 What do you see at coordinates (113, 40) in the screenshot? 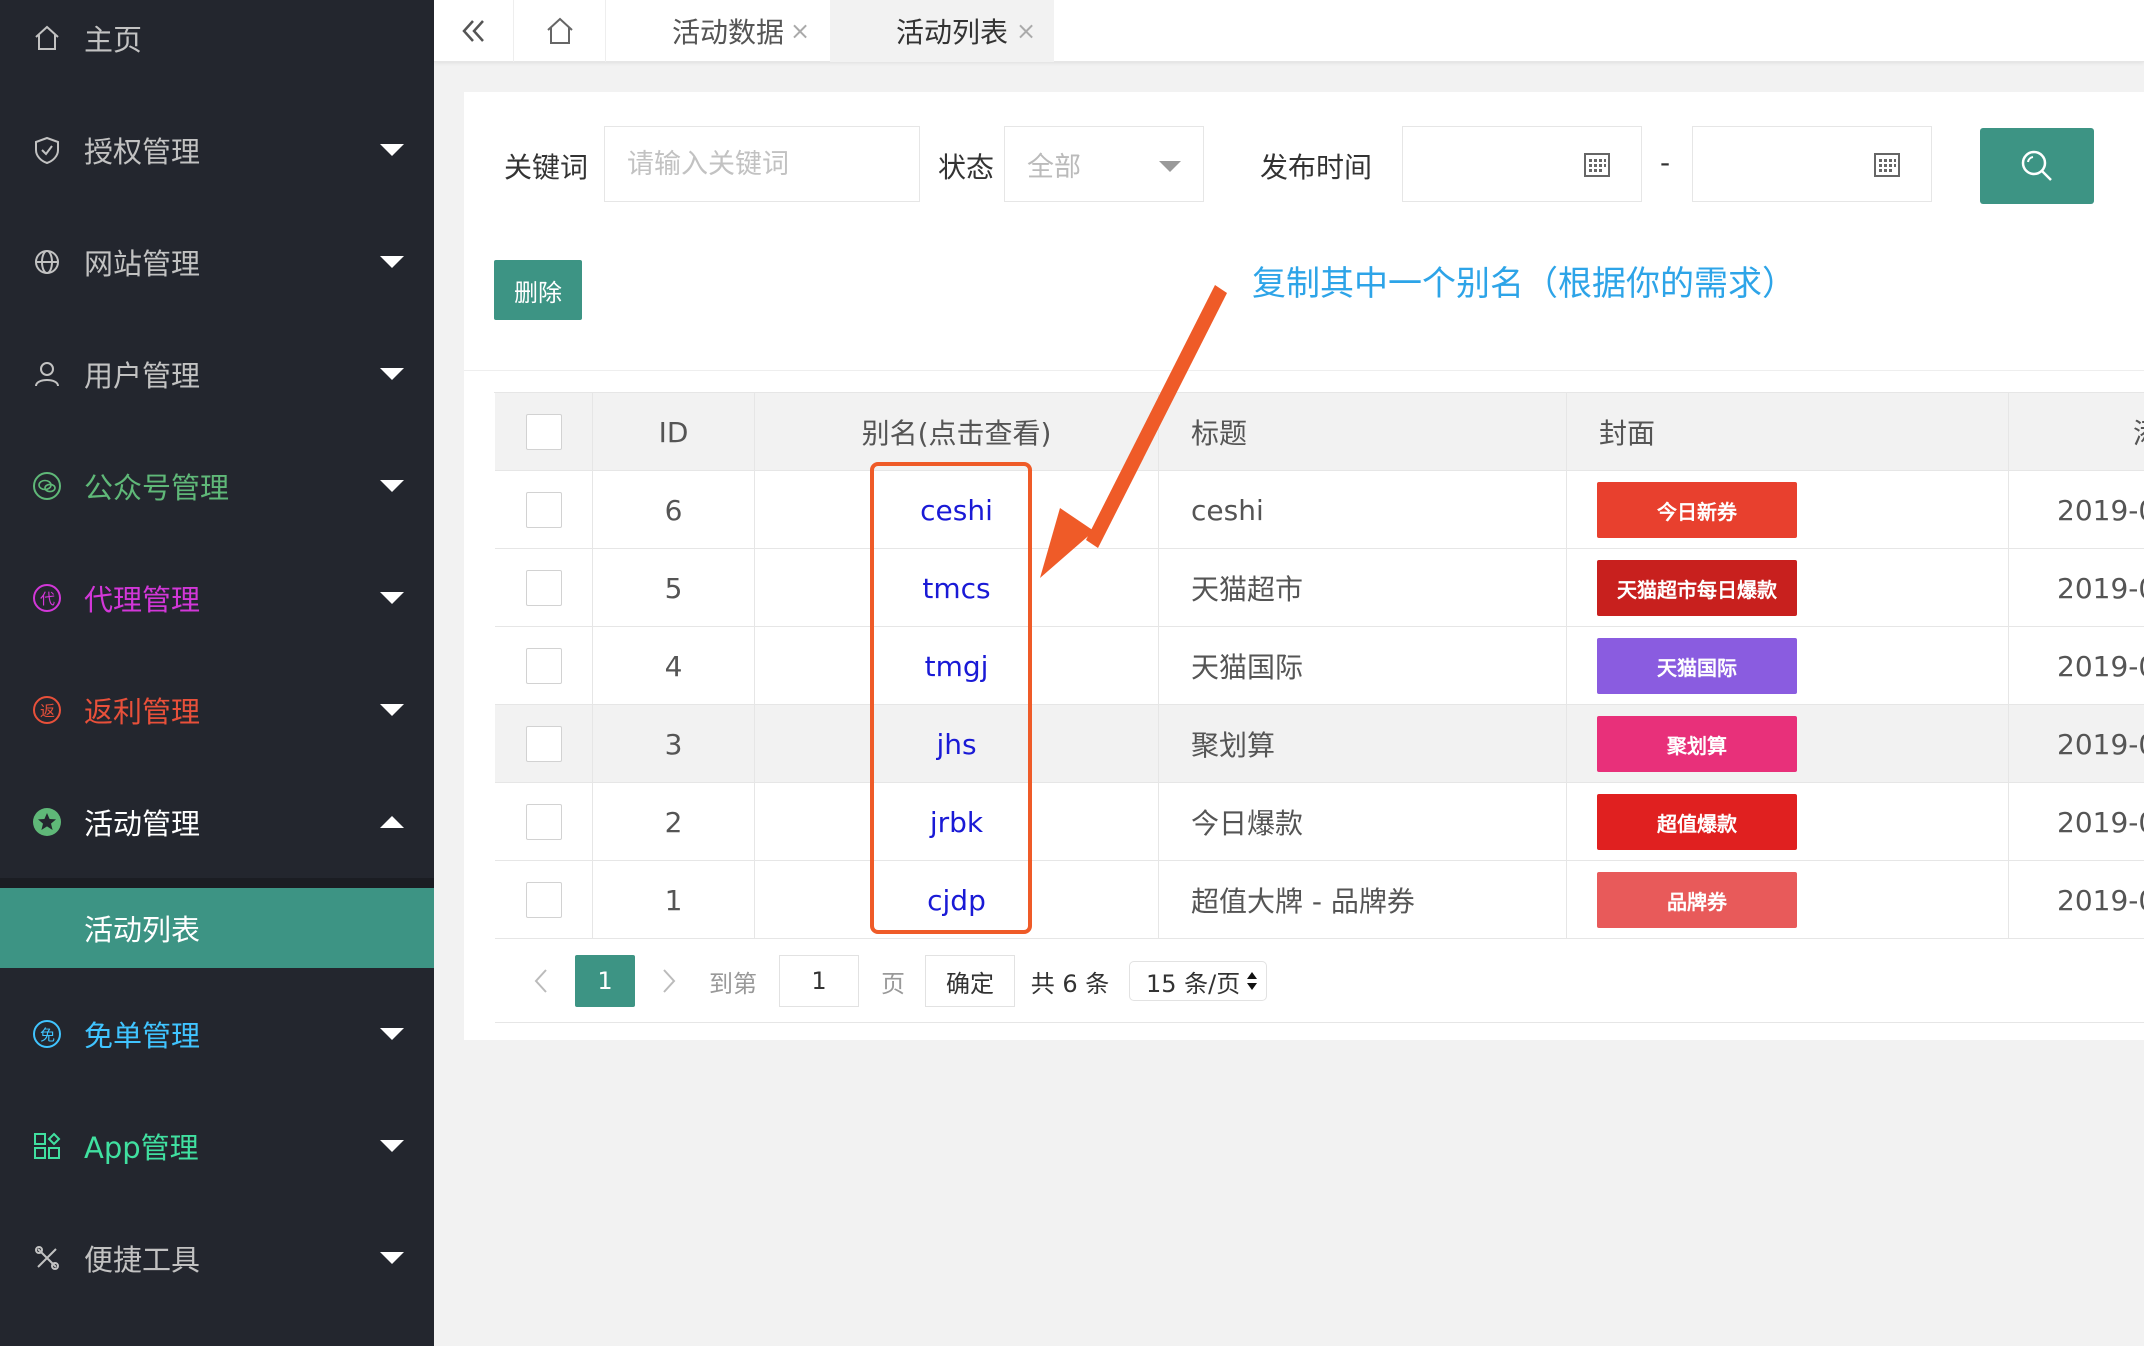
I see `sidebar-item-label: 主页` at bounding box center [113, 40].